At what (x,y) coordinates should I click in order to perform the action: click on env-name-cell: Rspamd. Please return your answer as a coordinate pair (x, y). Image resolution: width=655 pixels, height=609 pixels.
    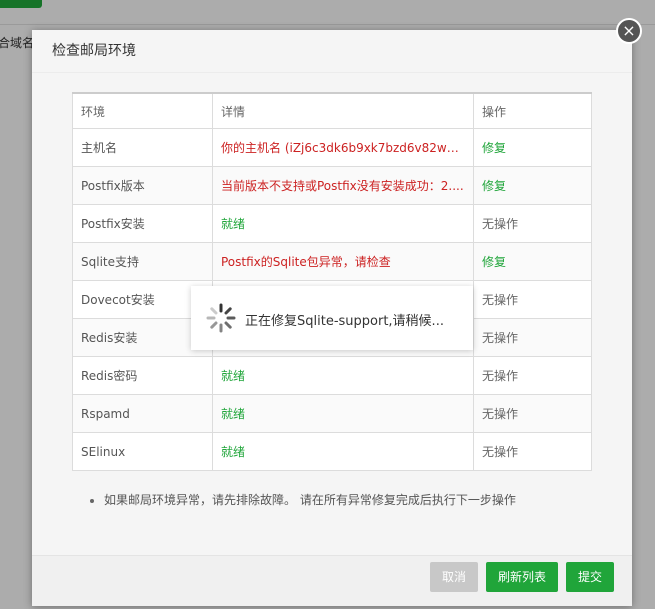
    Looking at the image, I should click on (142, 413).